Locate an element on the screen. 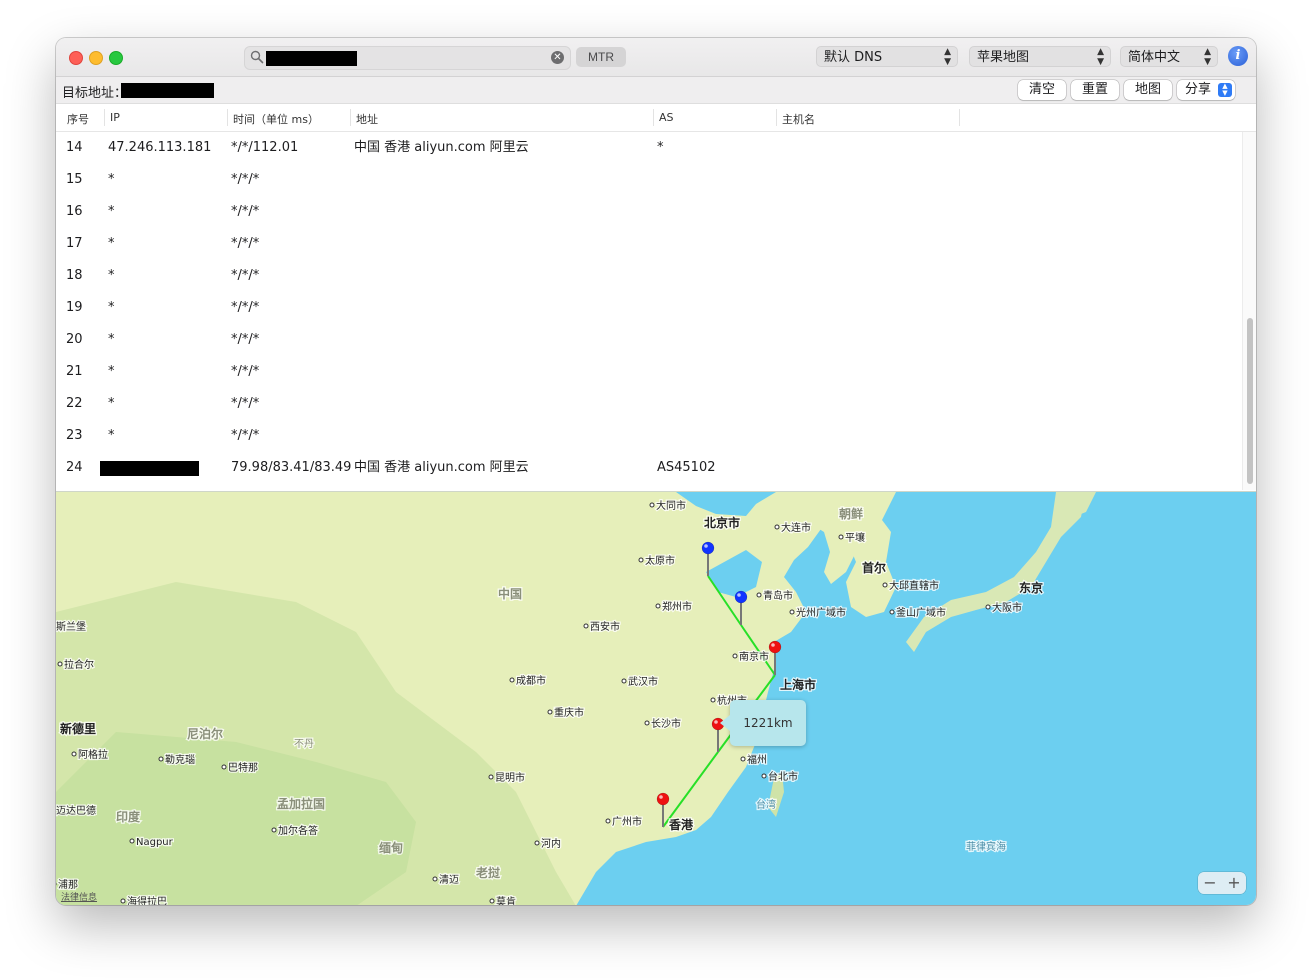 The image size is (1312, 979). map-provider-select: 苹果地图 ▲ ▼ is located at coordinates (1040, 56).